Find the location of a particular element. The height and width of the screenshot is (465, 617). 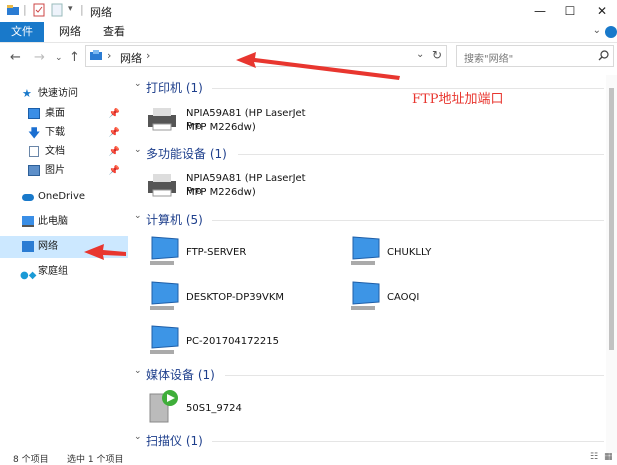

large-icons-view-icon: ▦ is located at coordinates (608, 457).